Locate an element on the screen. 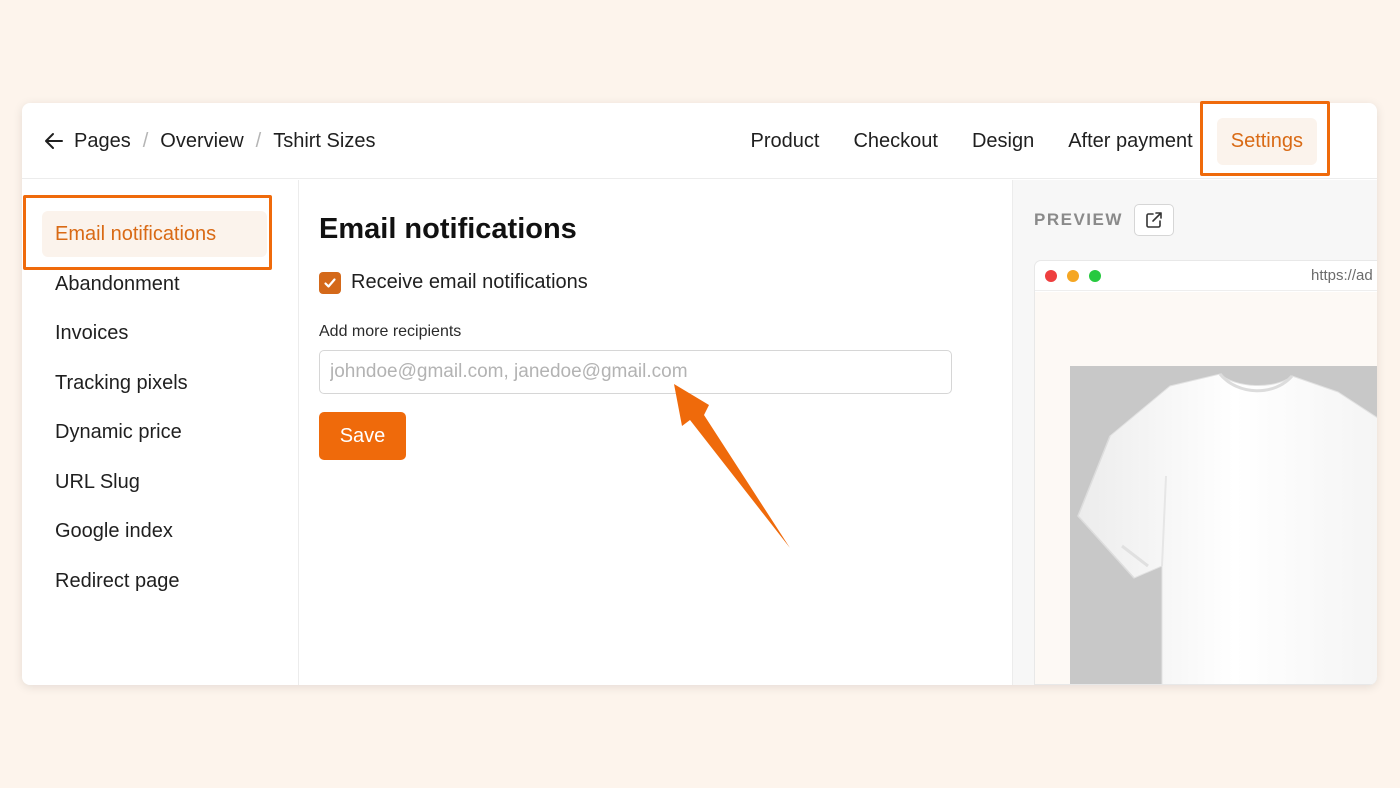 The height and width of the screenshot is (788, 1400). maximize-dot-icon is located at coordinates (1095, 276).